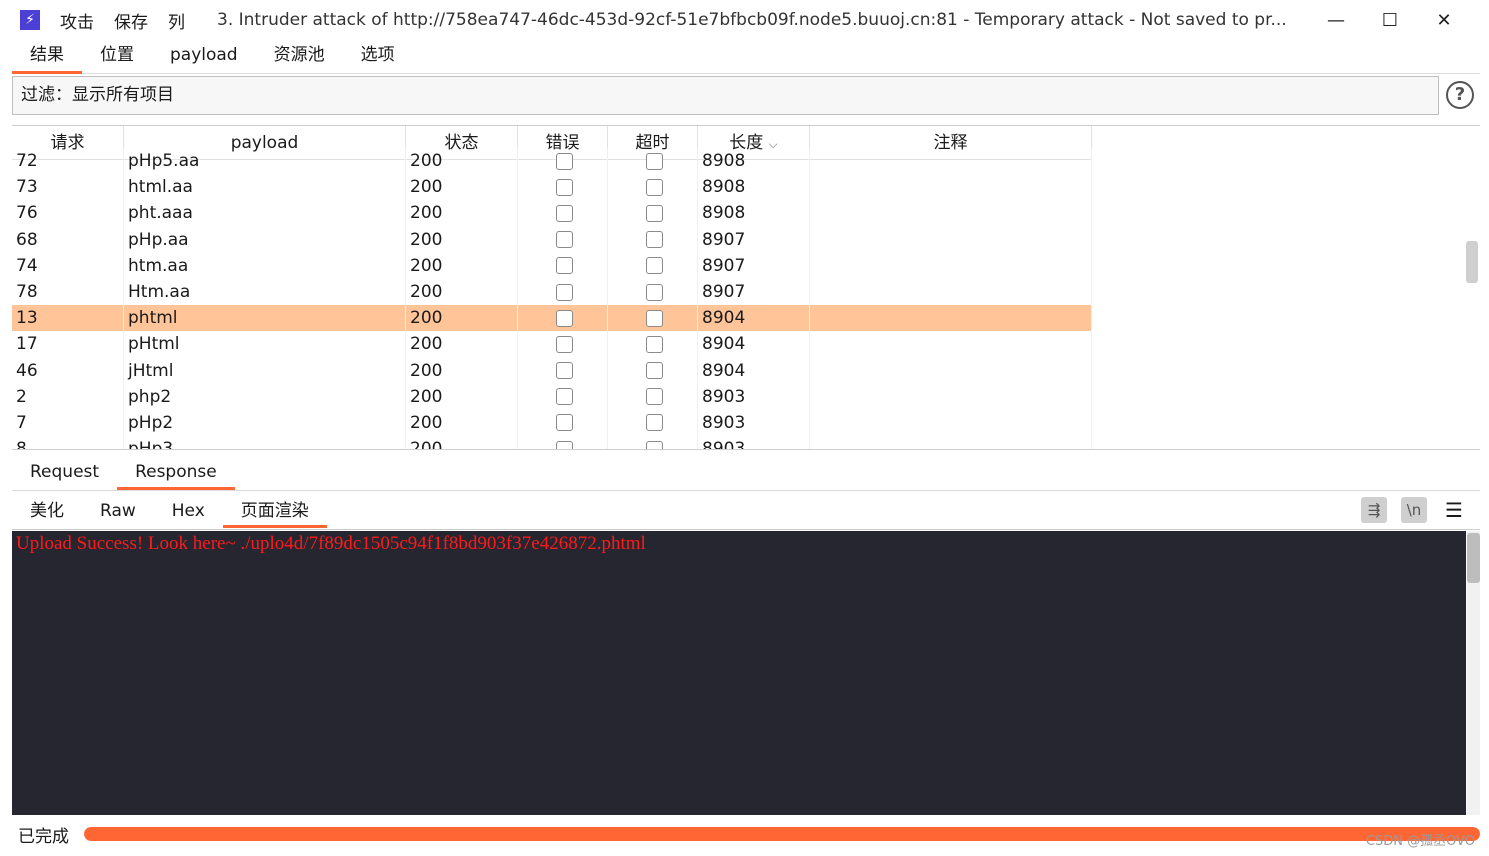 This screenshot has height=856, width=1489. I want to click on table-row: 73 html.aa 200 8908, so click(552, 187).